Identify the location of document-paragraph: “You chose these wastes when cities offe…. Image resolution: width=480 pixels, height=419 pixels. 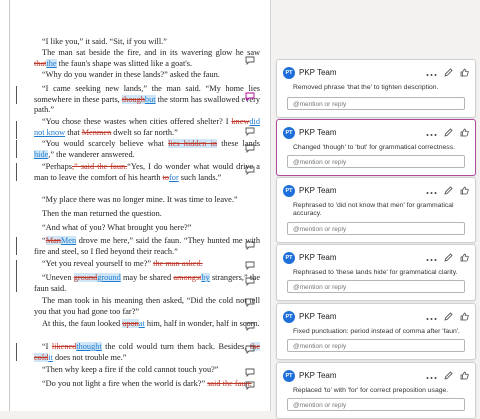
(147, 127).